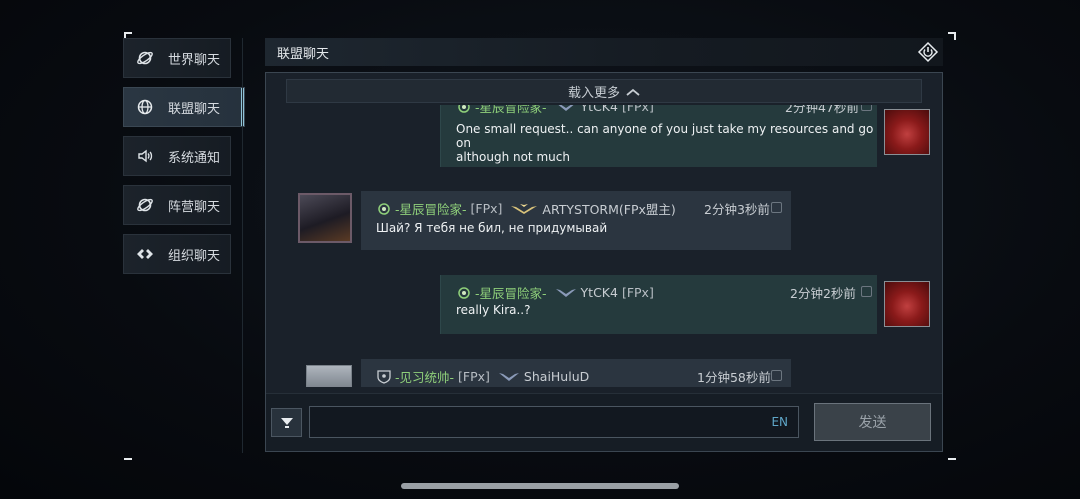  Describe the element at coordinates (540, 486) in the screenshot. I see `home-indicator` at that location.